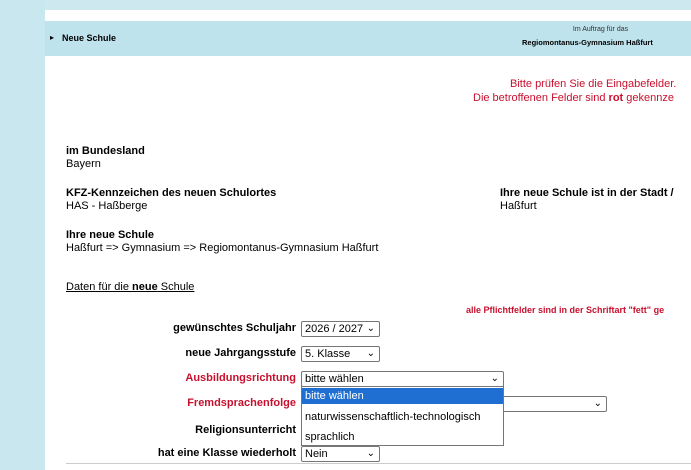 The width and height of the screenshot is (691, 470). What do you see at coordinates (587, 42) in the screenshot?
I see `header-school-name: Regiomontanus-Gymnasium Haßfurt` at bounding box center [587, 42].